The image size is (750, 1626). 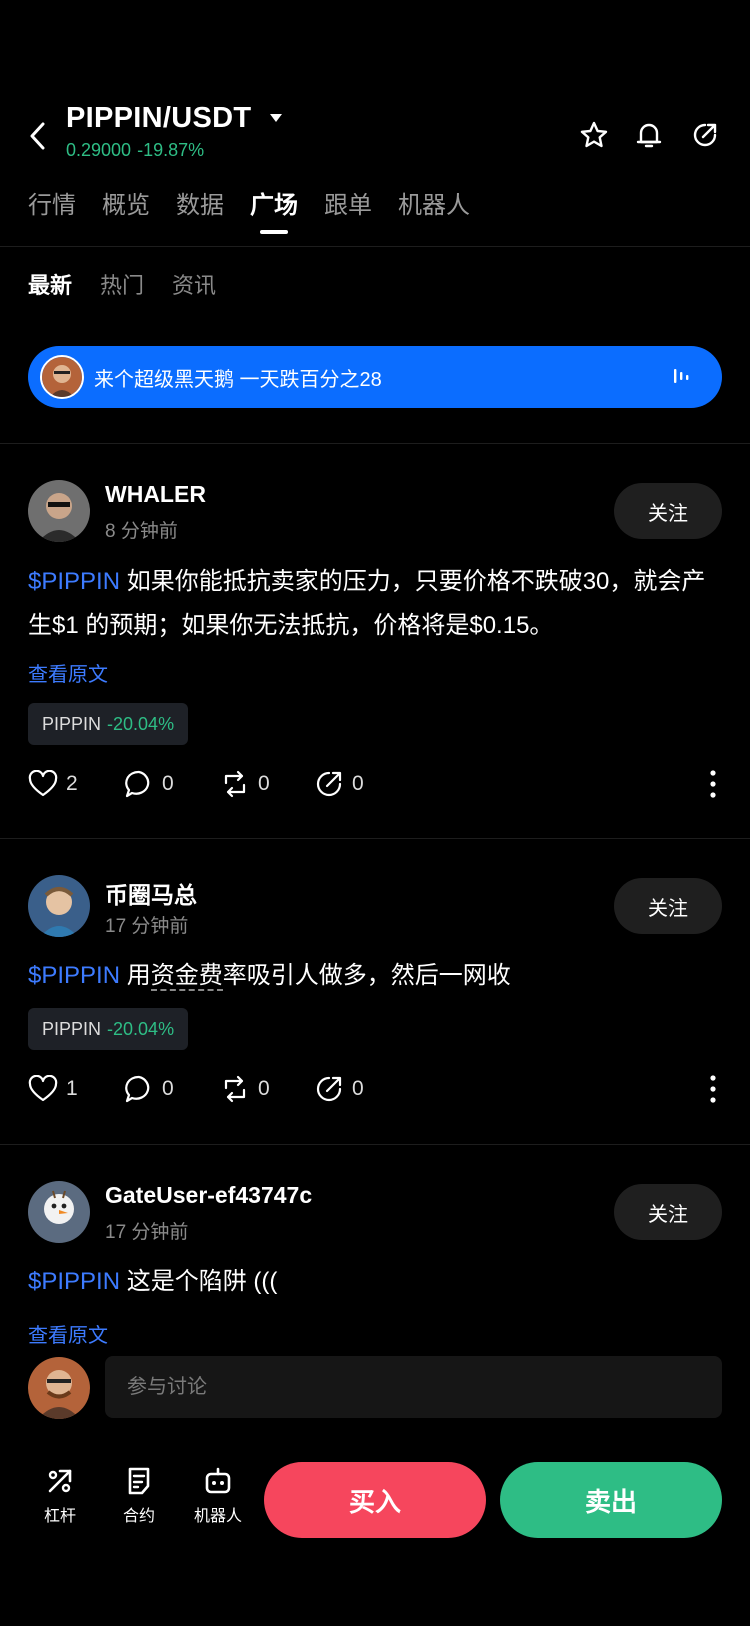 I want to click on my-avatar, so click(x=59, y=1388).